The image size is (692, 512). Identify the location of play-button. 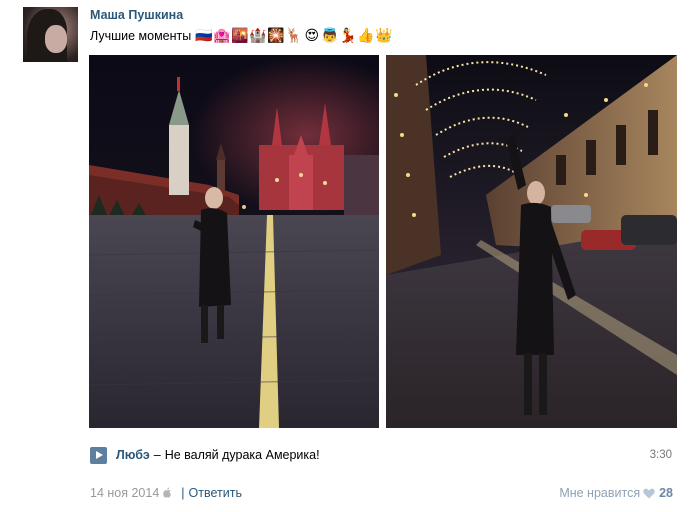
(98, 455).